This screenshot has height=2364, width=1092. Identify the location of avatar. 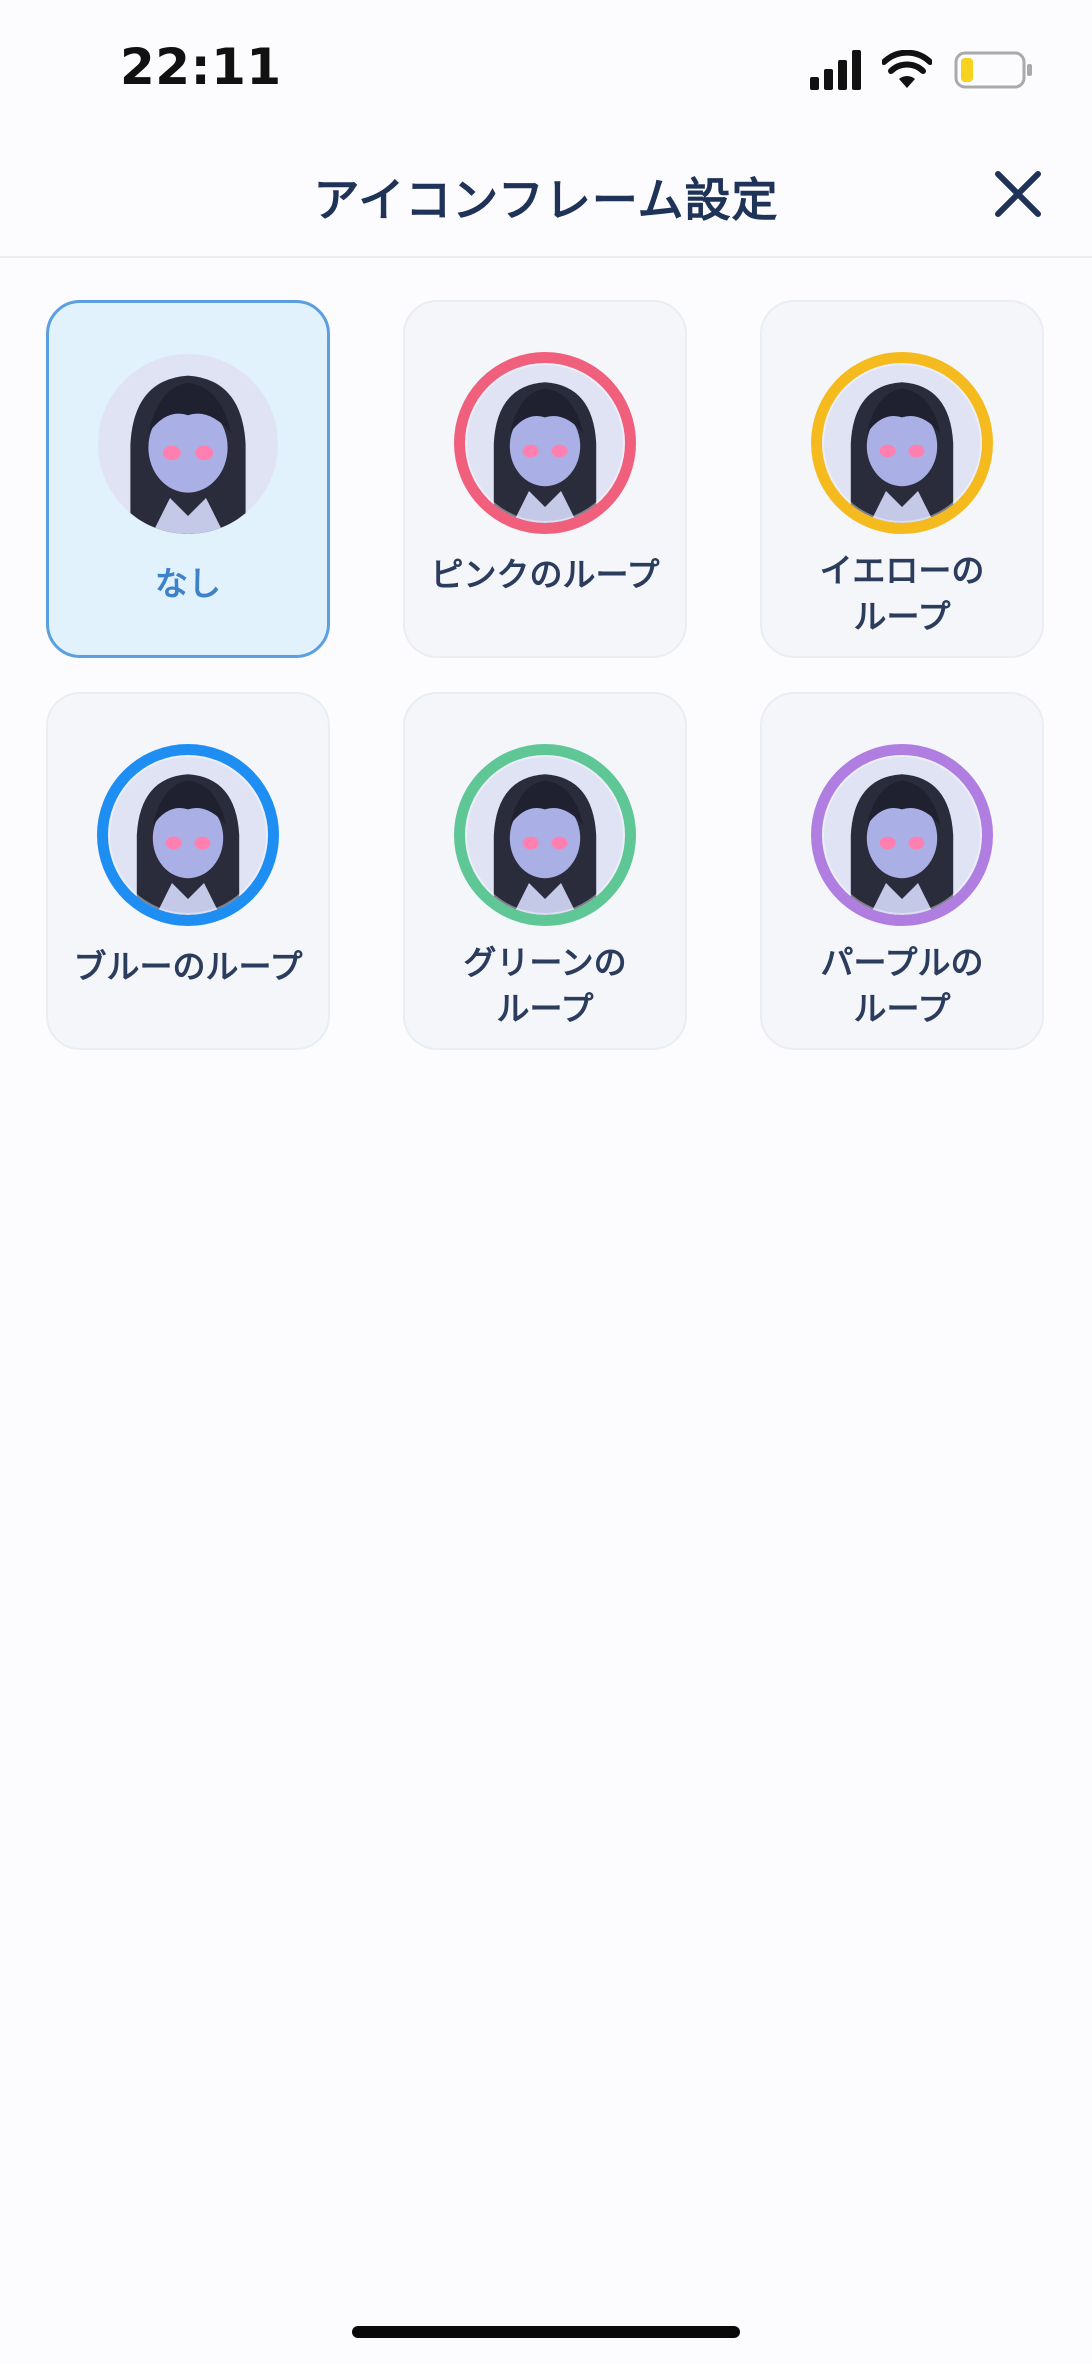
(188, 444).